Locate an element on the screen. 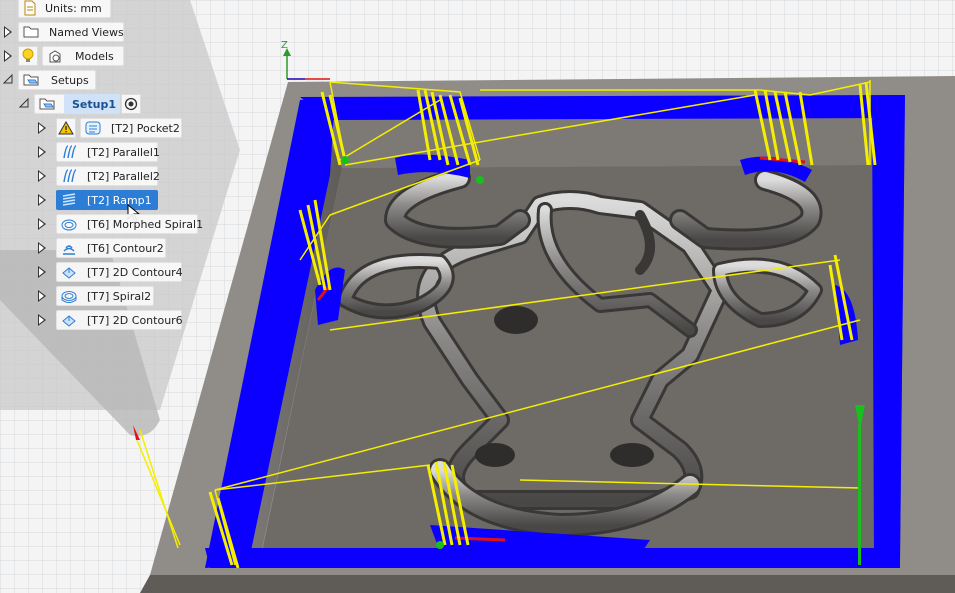 The width and height of the screenshot is (955, 593). units-label: Units: mm is located at coordinates (73, 8).